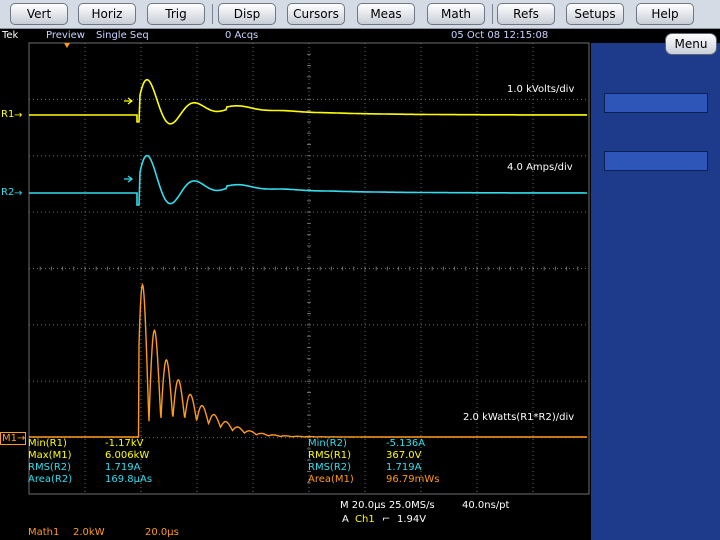 The width and height of the screenshot is (720, 540). Describe the element at coordinates (128, 179) in the screenshot. I see `r2-trigger-arrow` at that location.